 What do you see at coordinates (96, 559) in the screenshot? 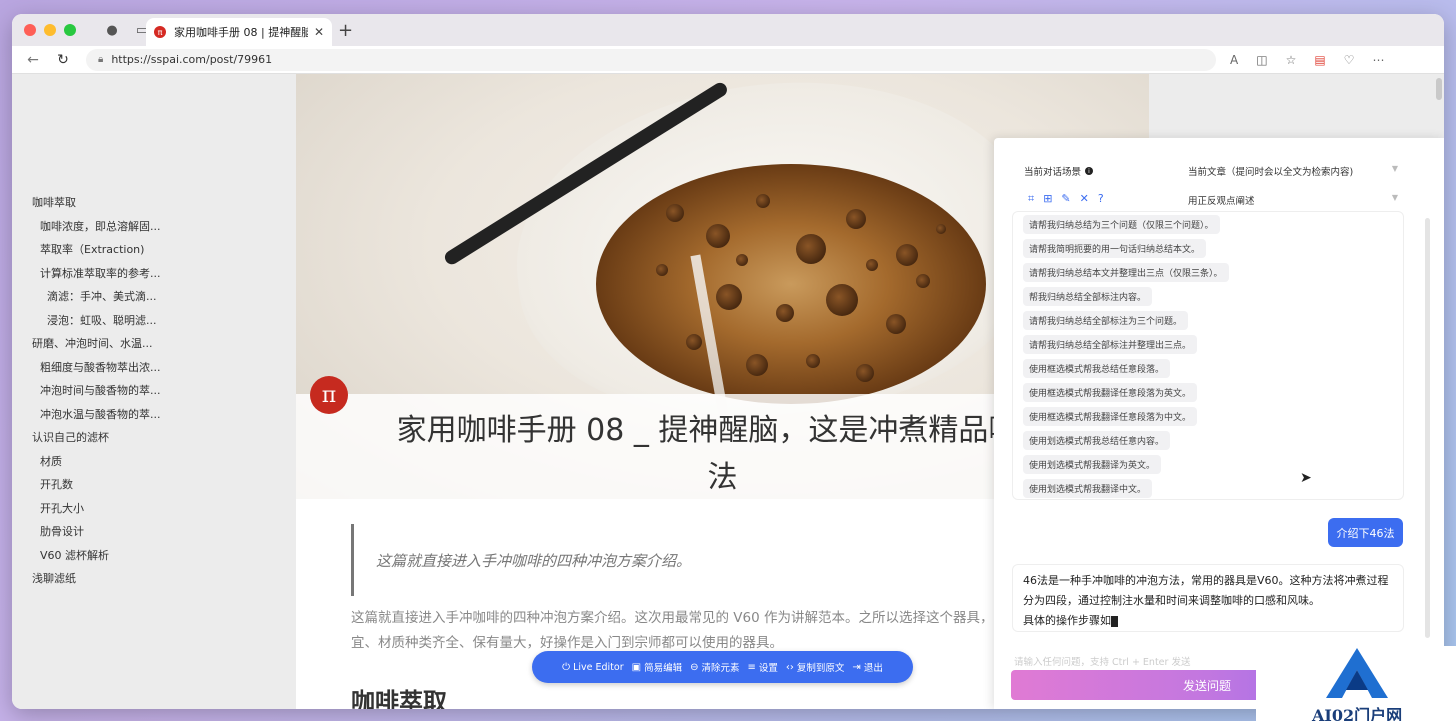
I see `toc-item: V60 滤杯解析` at bounding box center [96, 559].